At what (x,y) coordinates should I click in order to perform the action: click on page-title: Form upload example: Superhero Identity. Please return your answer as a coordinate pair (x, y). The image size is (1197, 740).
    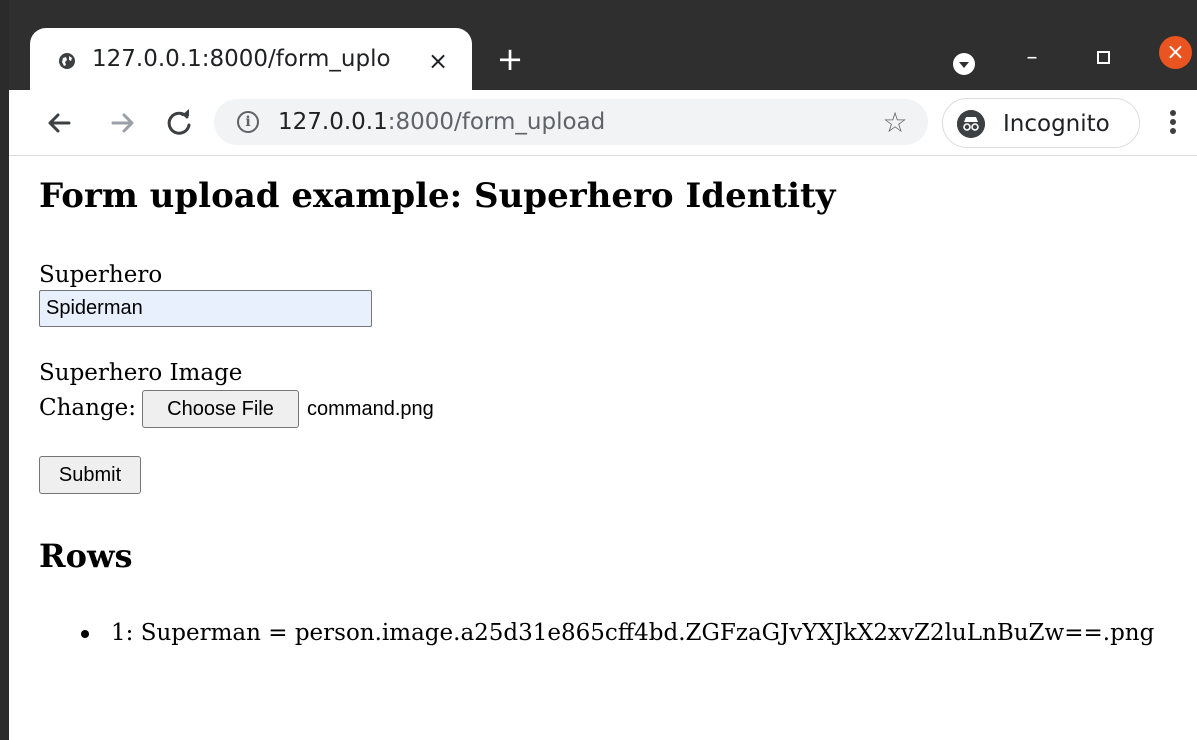
    Looking at the image, I should click on (437, 196).